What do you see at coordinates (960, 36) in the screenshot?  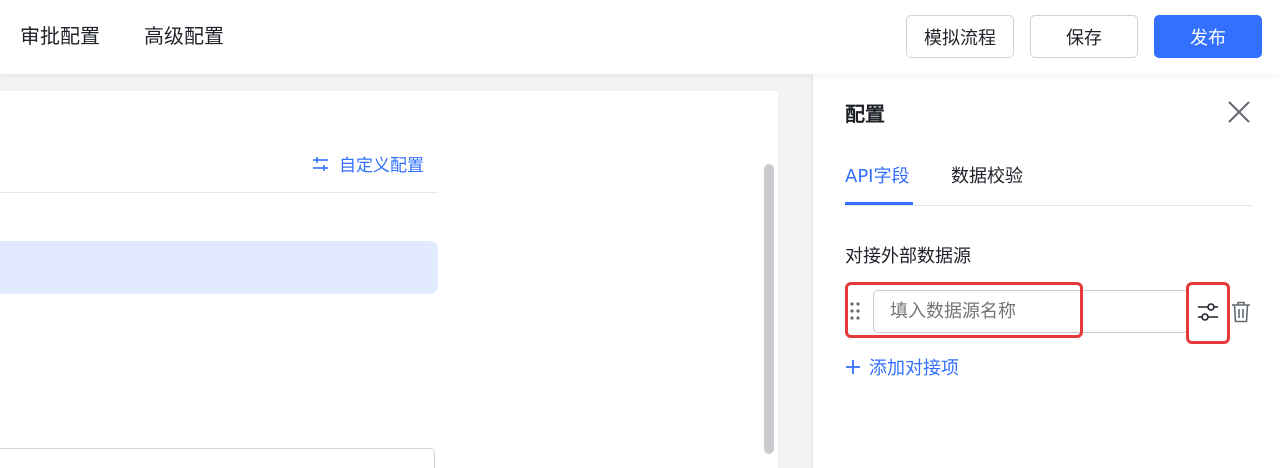 I see `simulate-flow-button: 模拟流程` at bounding box center [960, 36].